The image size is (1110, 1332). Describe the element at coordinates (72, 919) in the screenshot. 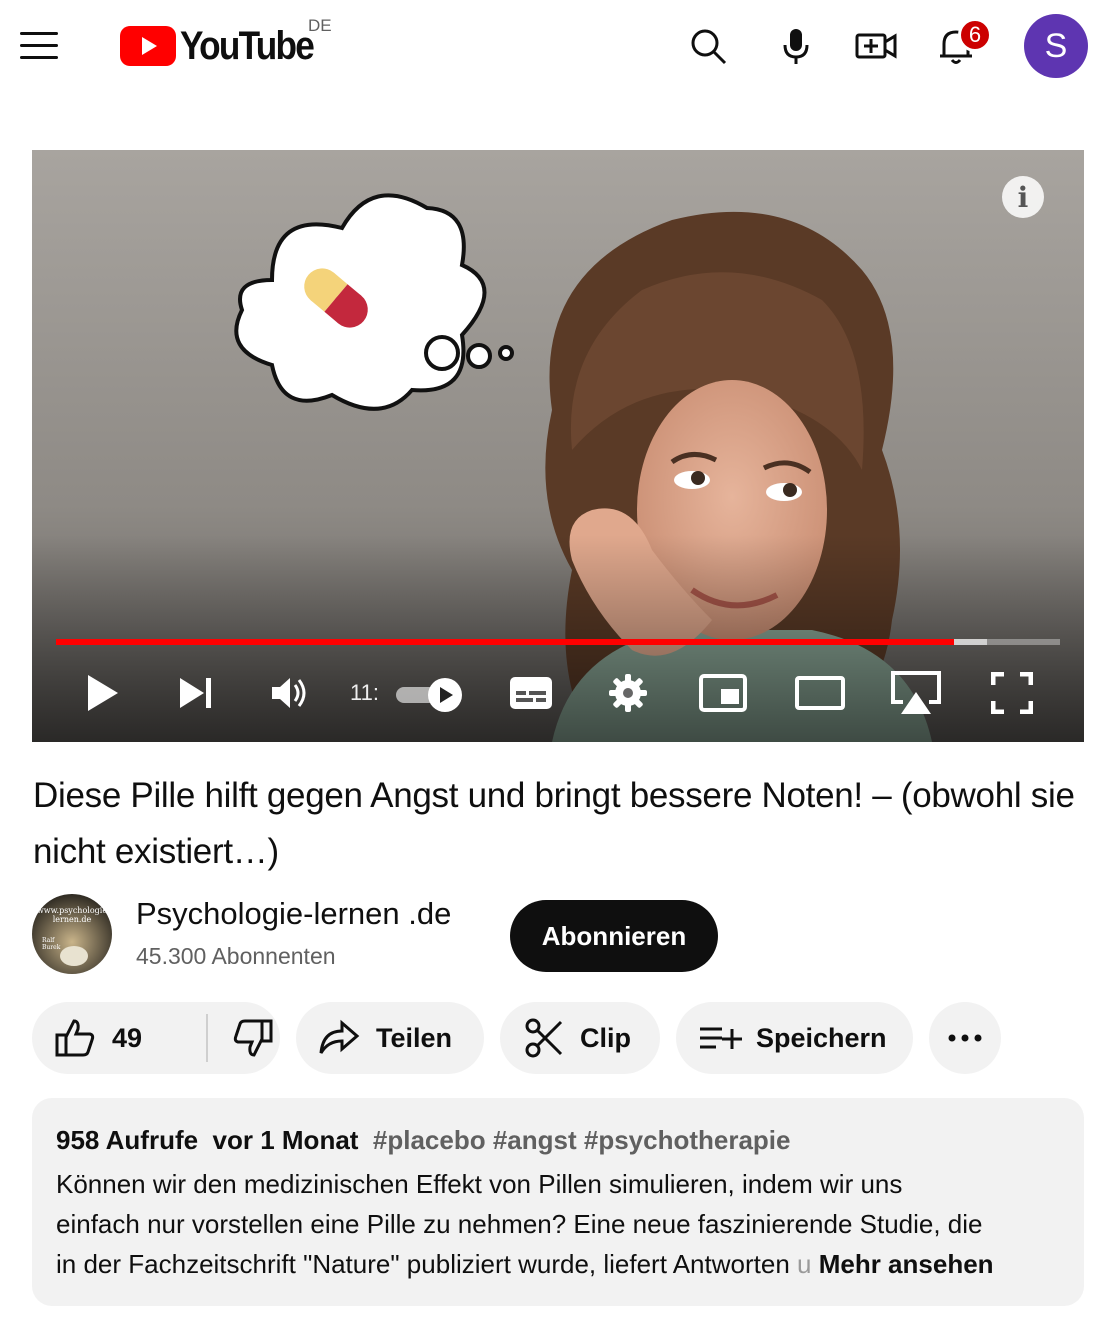

I see `channel-avatar-text: lernen.de` at that location.